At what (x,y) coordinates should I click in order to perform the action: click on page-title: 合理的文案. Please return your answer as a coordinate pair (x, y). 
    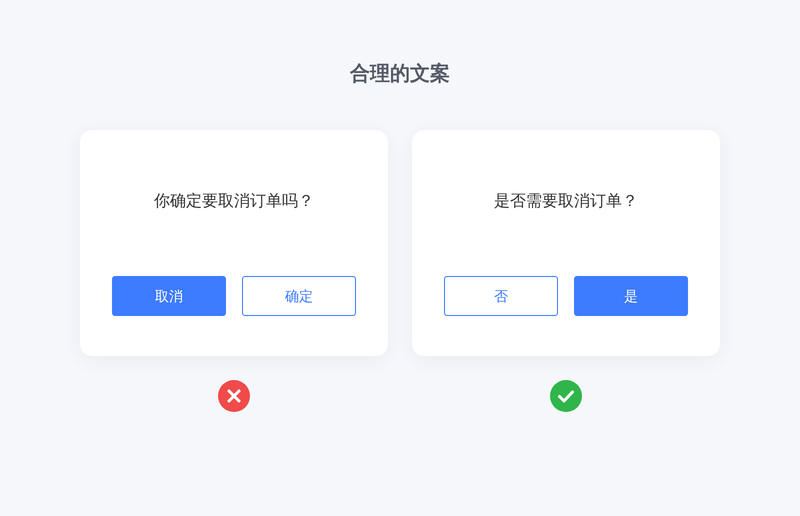
    Looking at the image, I should click on (400, 74).